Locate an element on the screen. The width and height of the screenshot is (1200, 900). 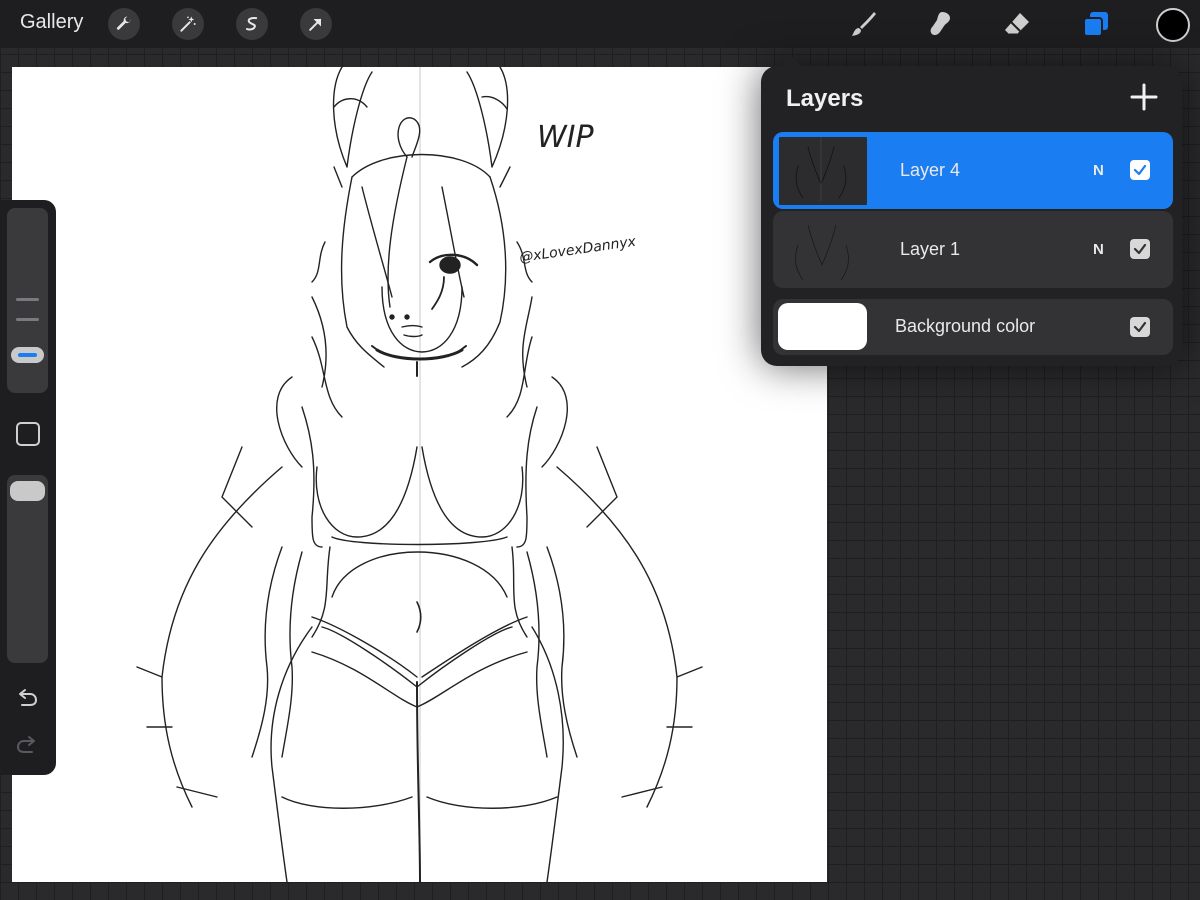
left-sidebar is located at coordinates (28, 487).